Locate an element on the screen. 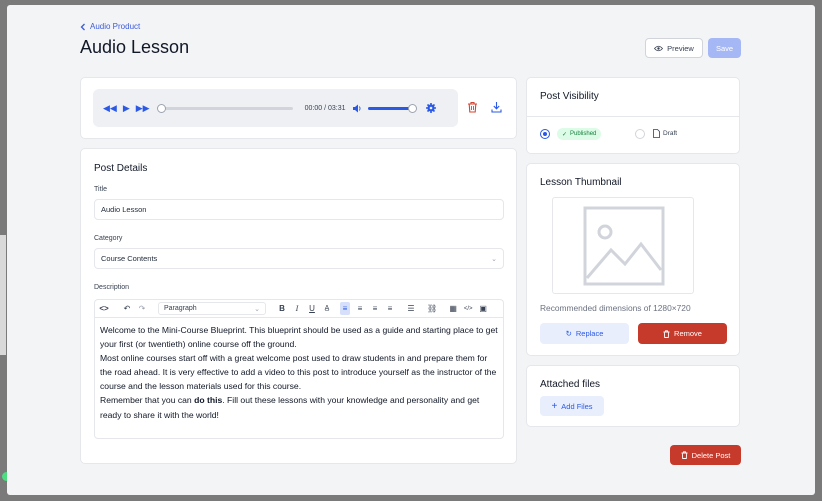 The height and width of the screenshot is (501, 822). lesson-thumbnail-heading: Lesson Thumbnail is located at coordinates (581, 182).